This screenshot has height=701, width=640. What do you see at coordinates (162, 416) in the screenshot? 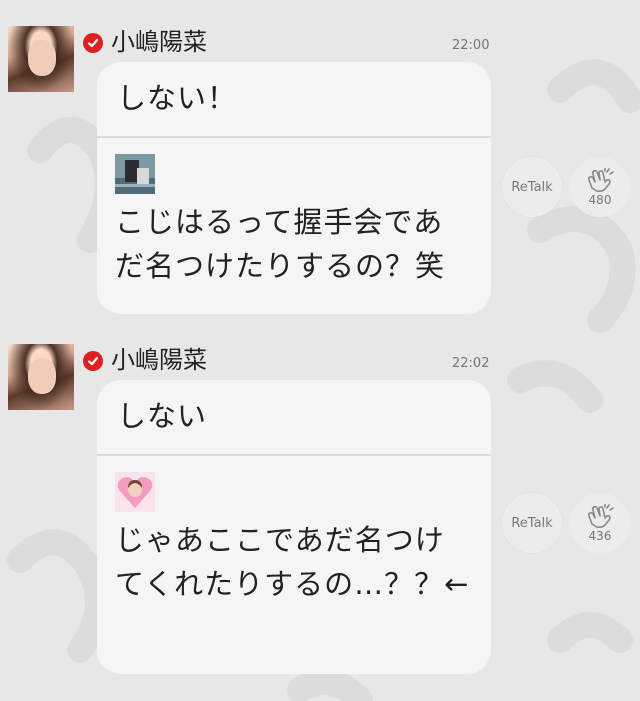
I see `reply-text: しない` at bounding box center [162, 416].